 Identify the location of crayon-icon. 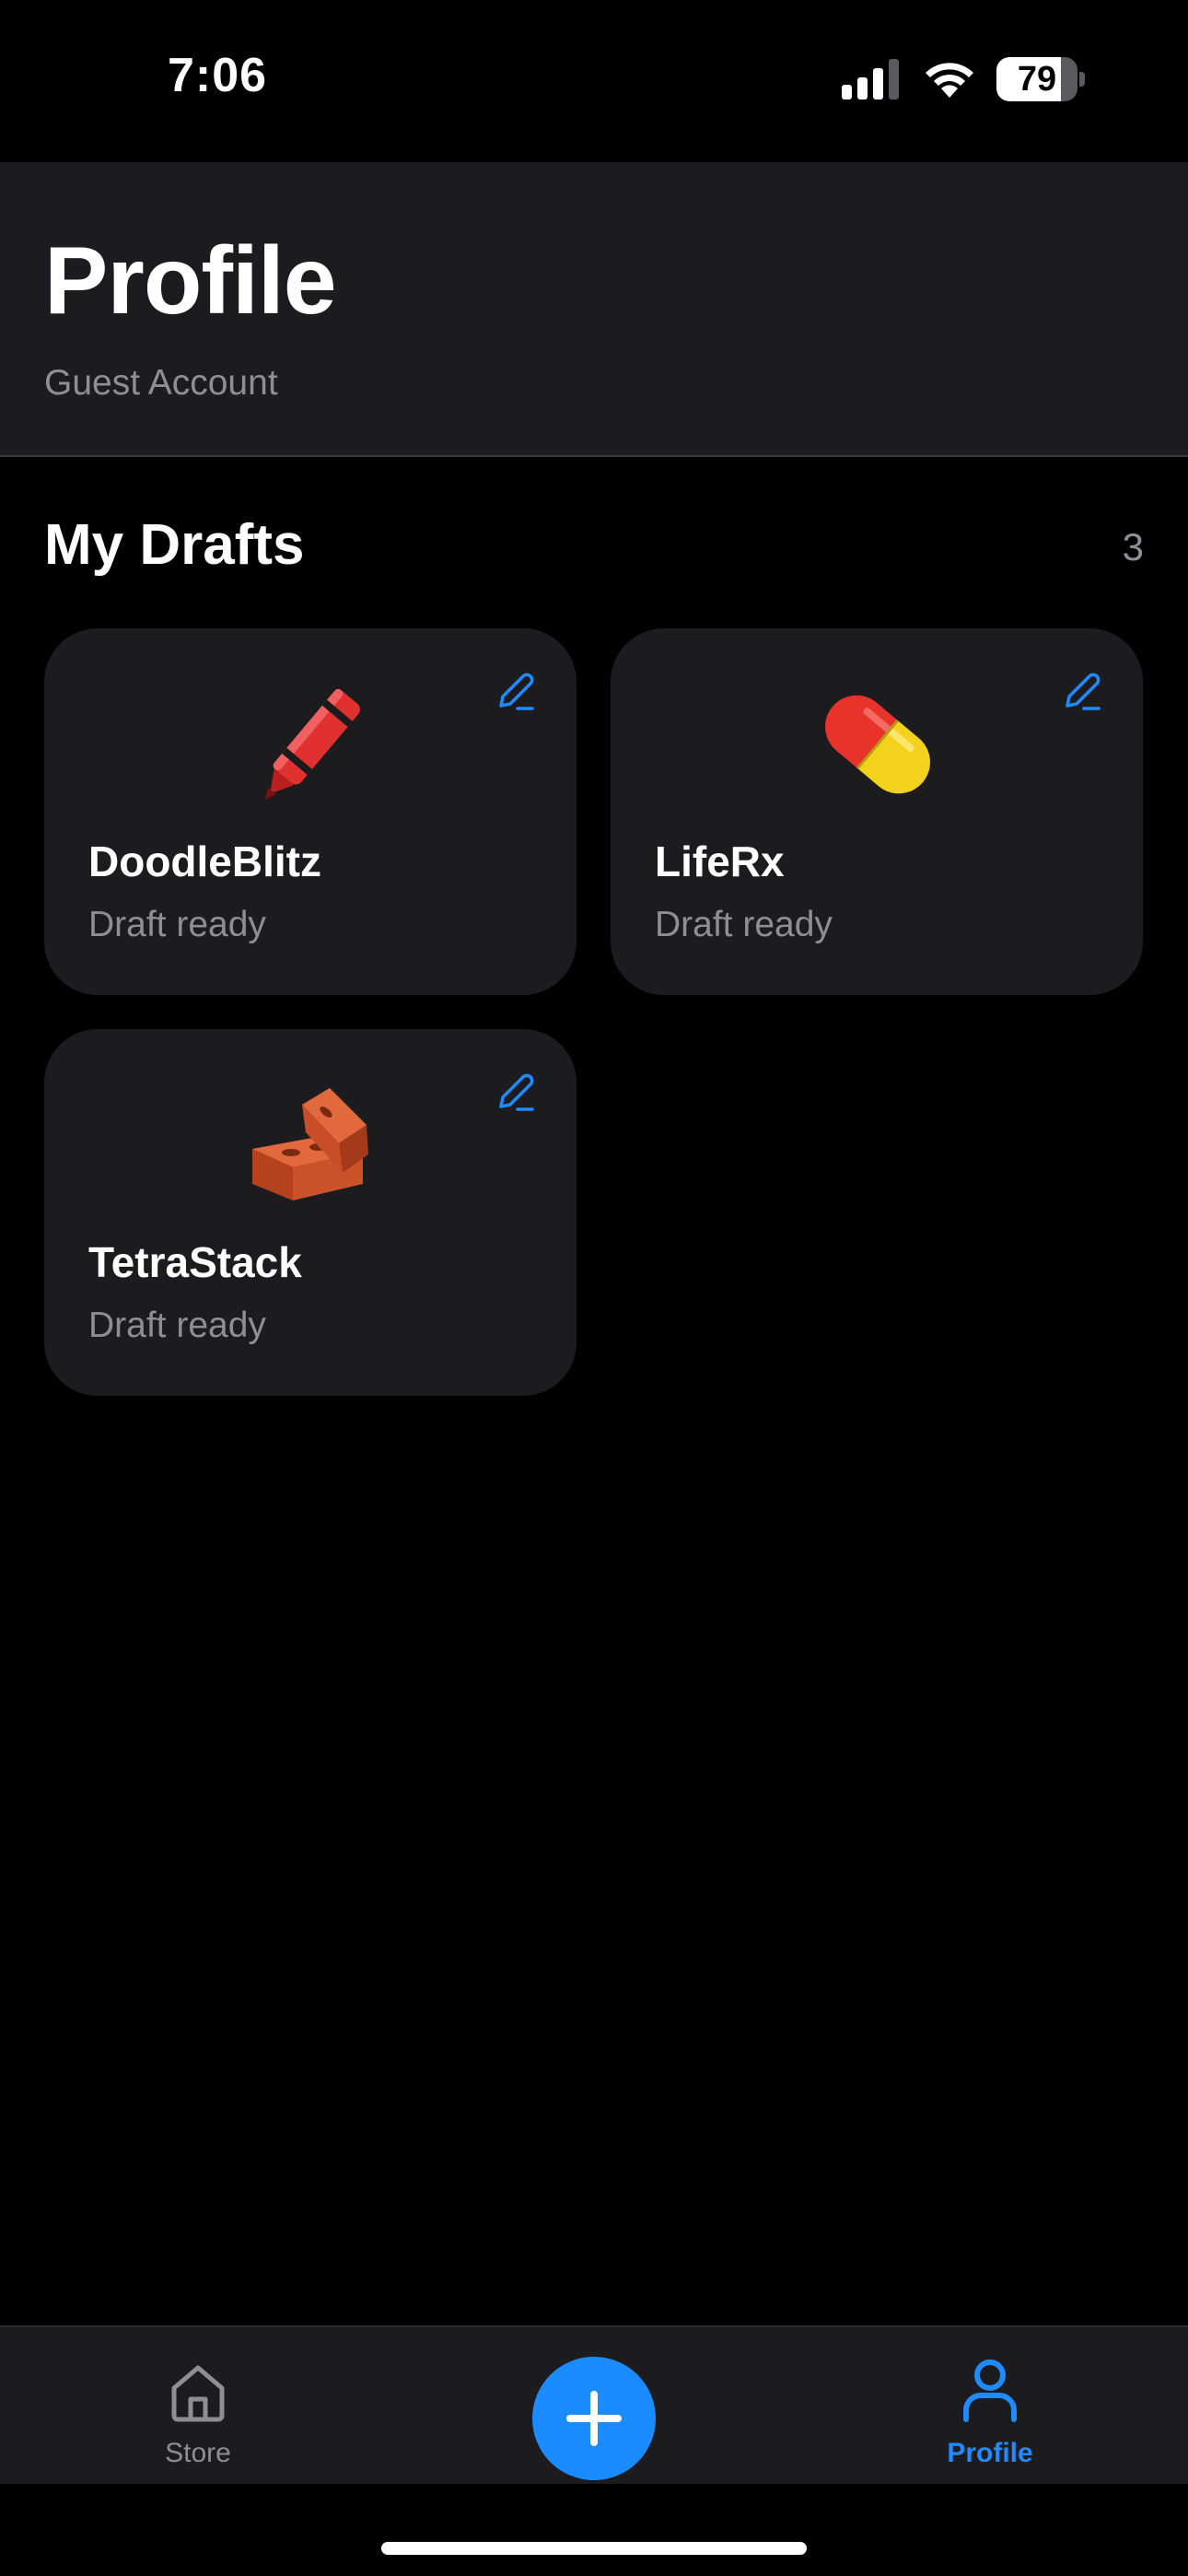
(311, 744).